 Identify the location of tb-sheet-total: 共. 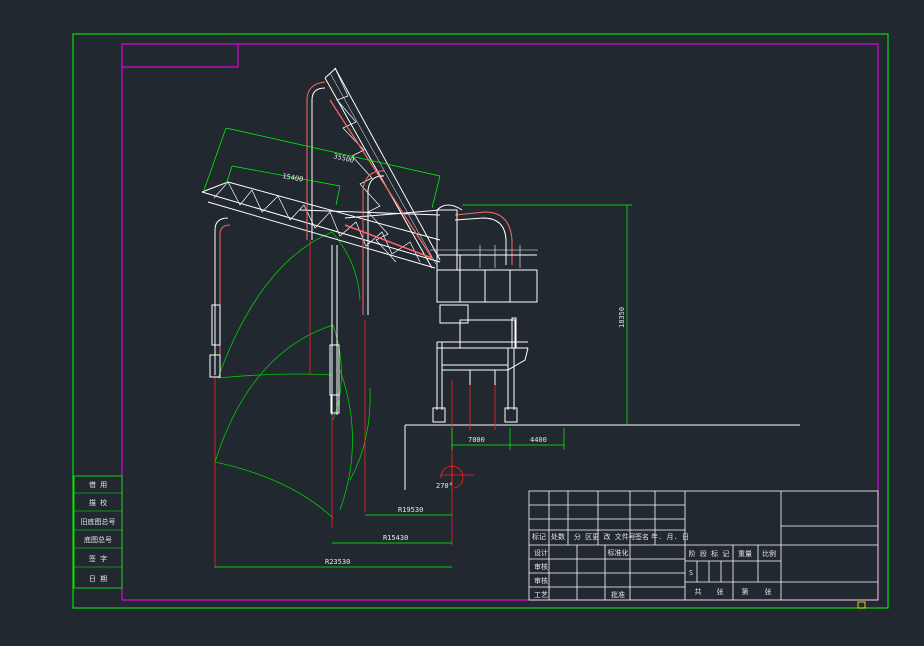
(698, 591).